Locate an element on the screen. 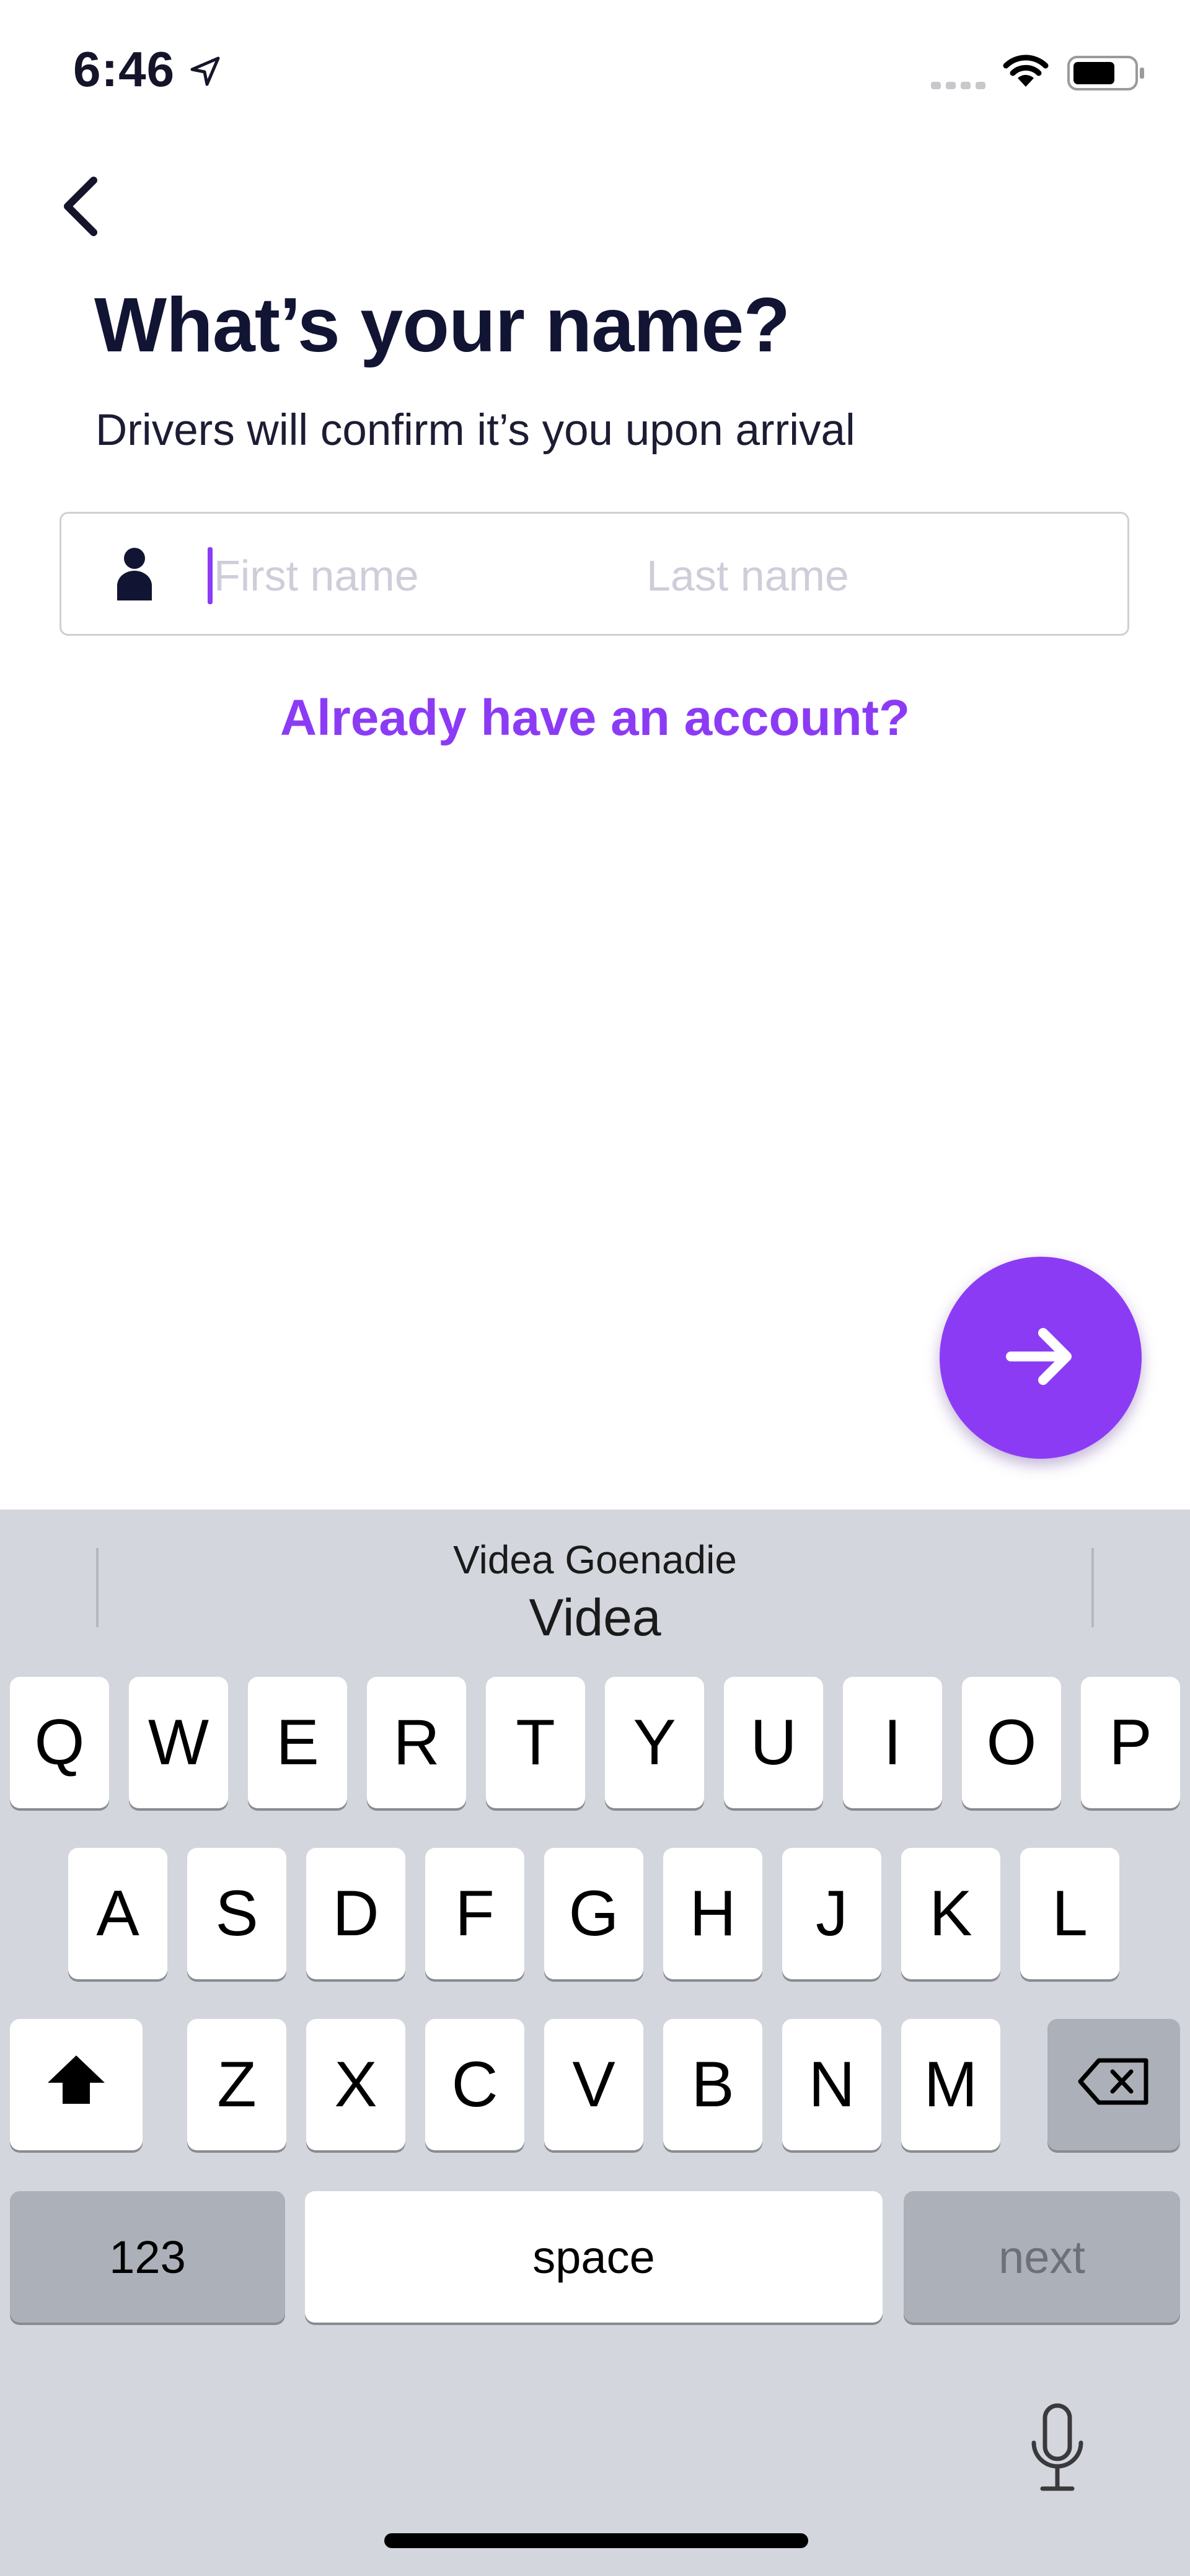 Image resolution: width=1190 pixels, height=2576 pixels. key-r: R is located at coordinates (416, 1742).